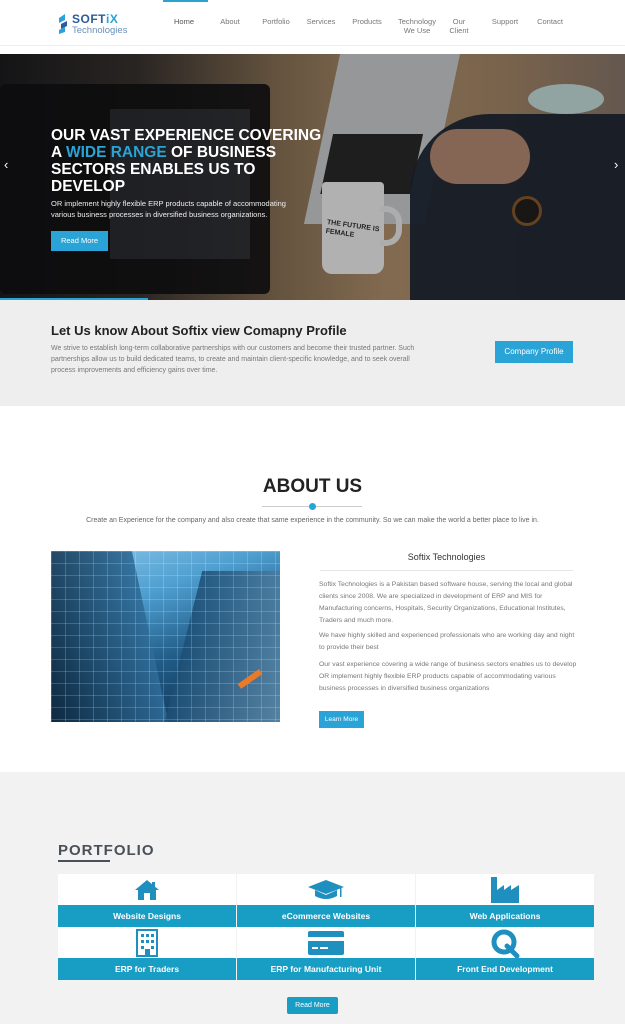 This screenshot has height=1024, width=625. I want to click on about-company-name: Softix Technologies, so click(446, 557).